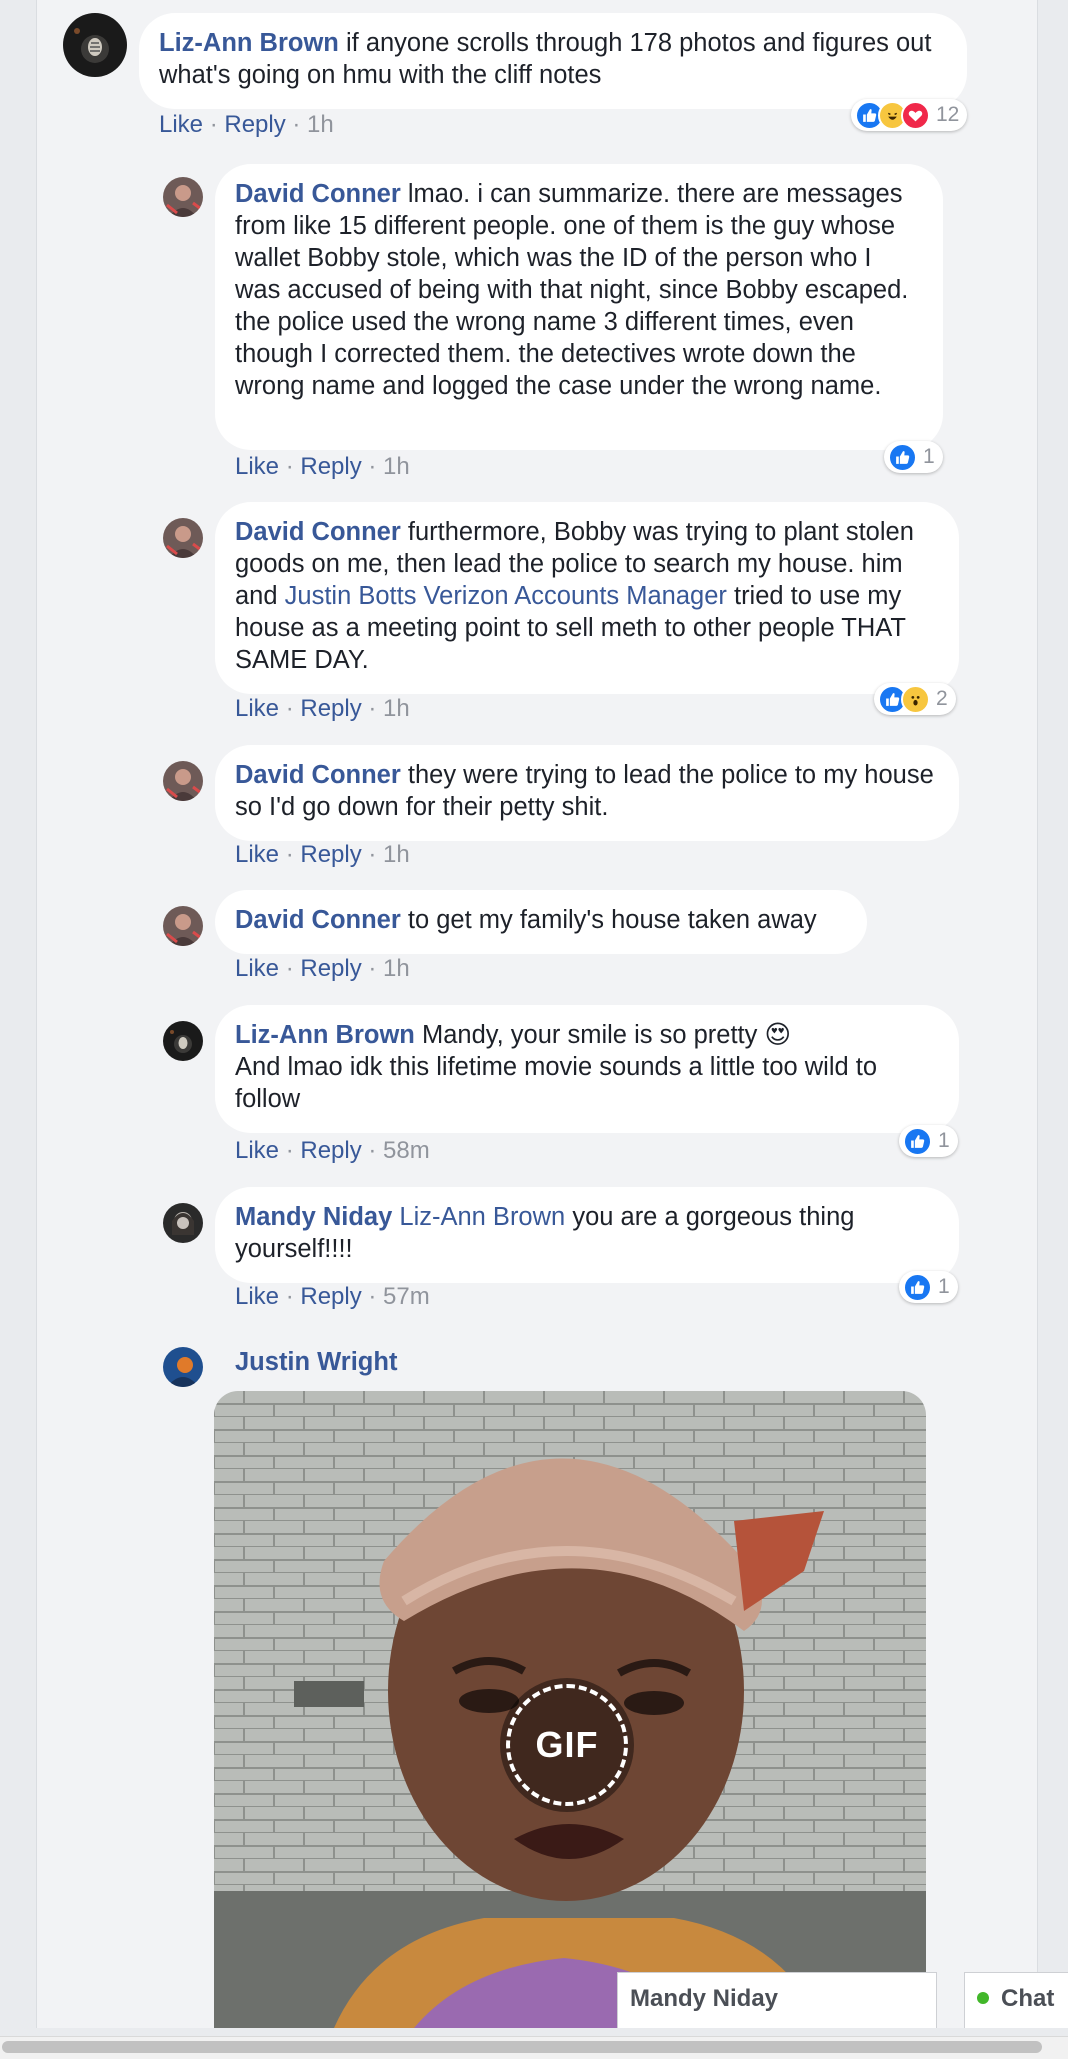 The width and height of the screenshot is (1068, 2059). Describe the element at coordinates (704, 1998) in the screenshot. I see `chat-tab-label: Mandy Niday` at that location.